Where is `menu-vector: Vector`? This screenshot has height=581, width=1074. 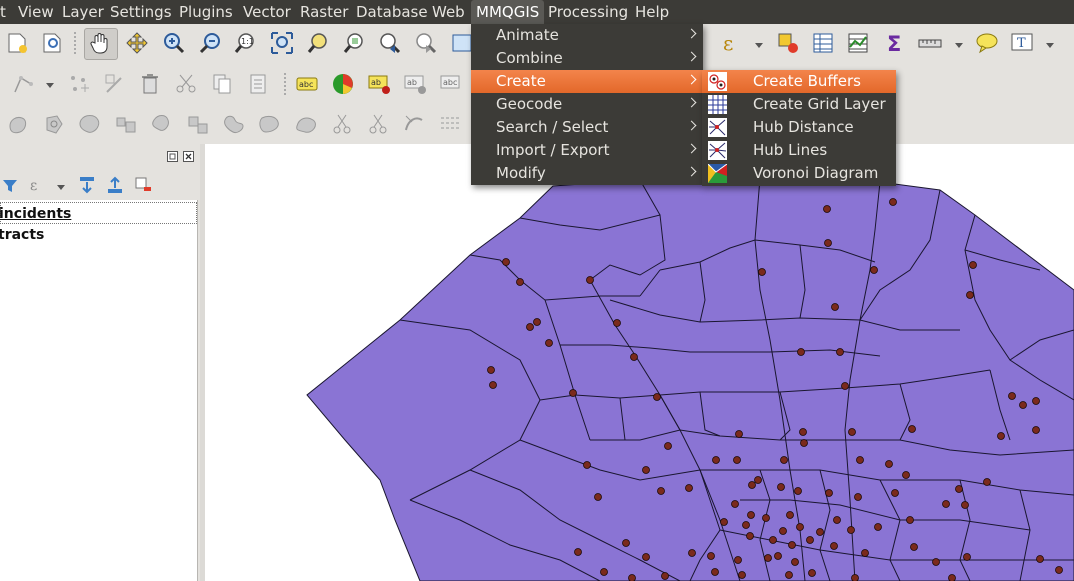
menu-vector: Vector is located at coordinates (267, 12).